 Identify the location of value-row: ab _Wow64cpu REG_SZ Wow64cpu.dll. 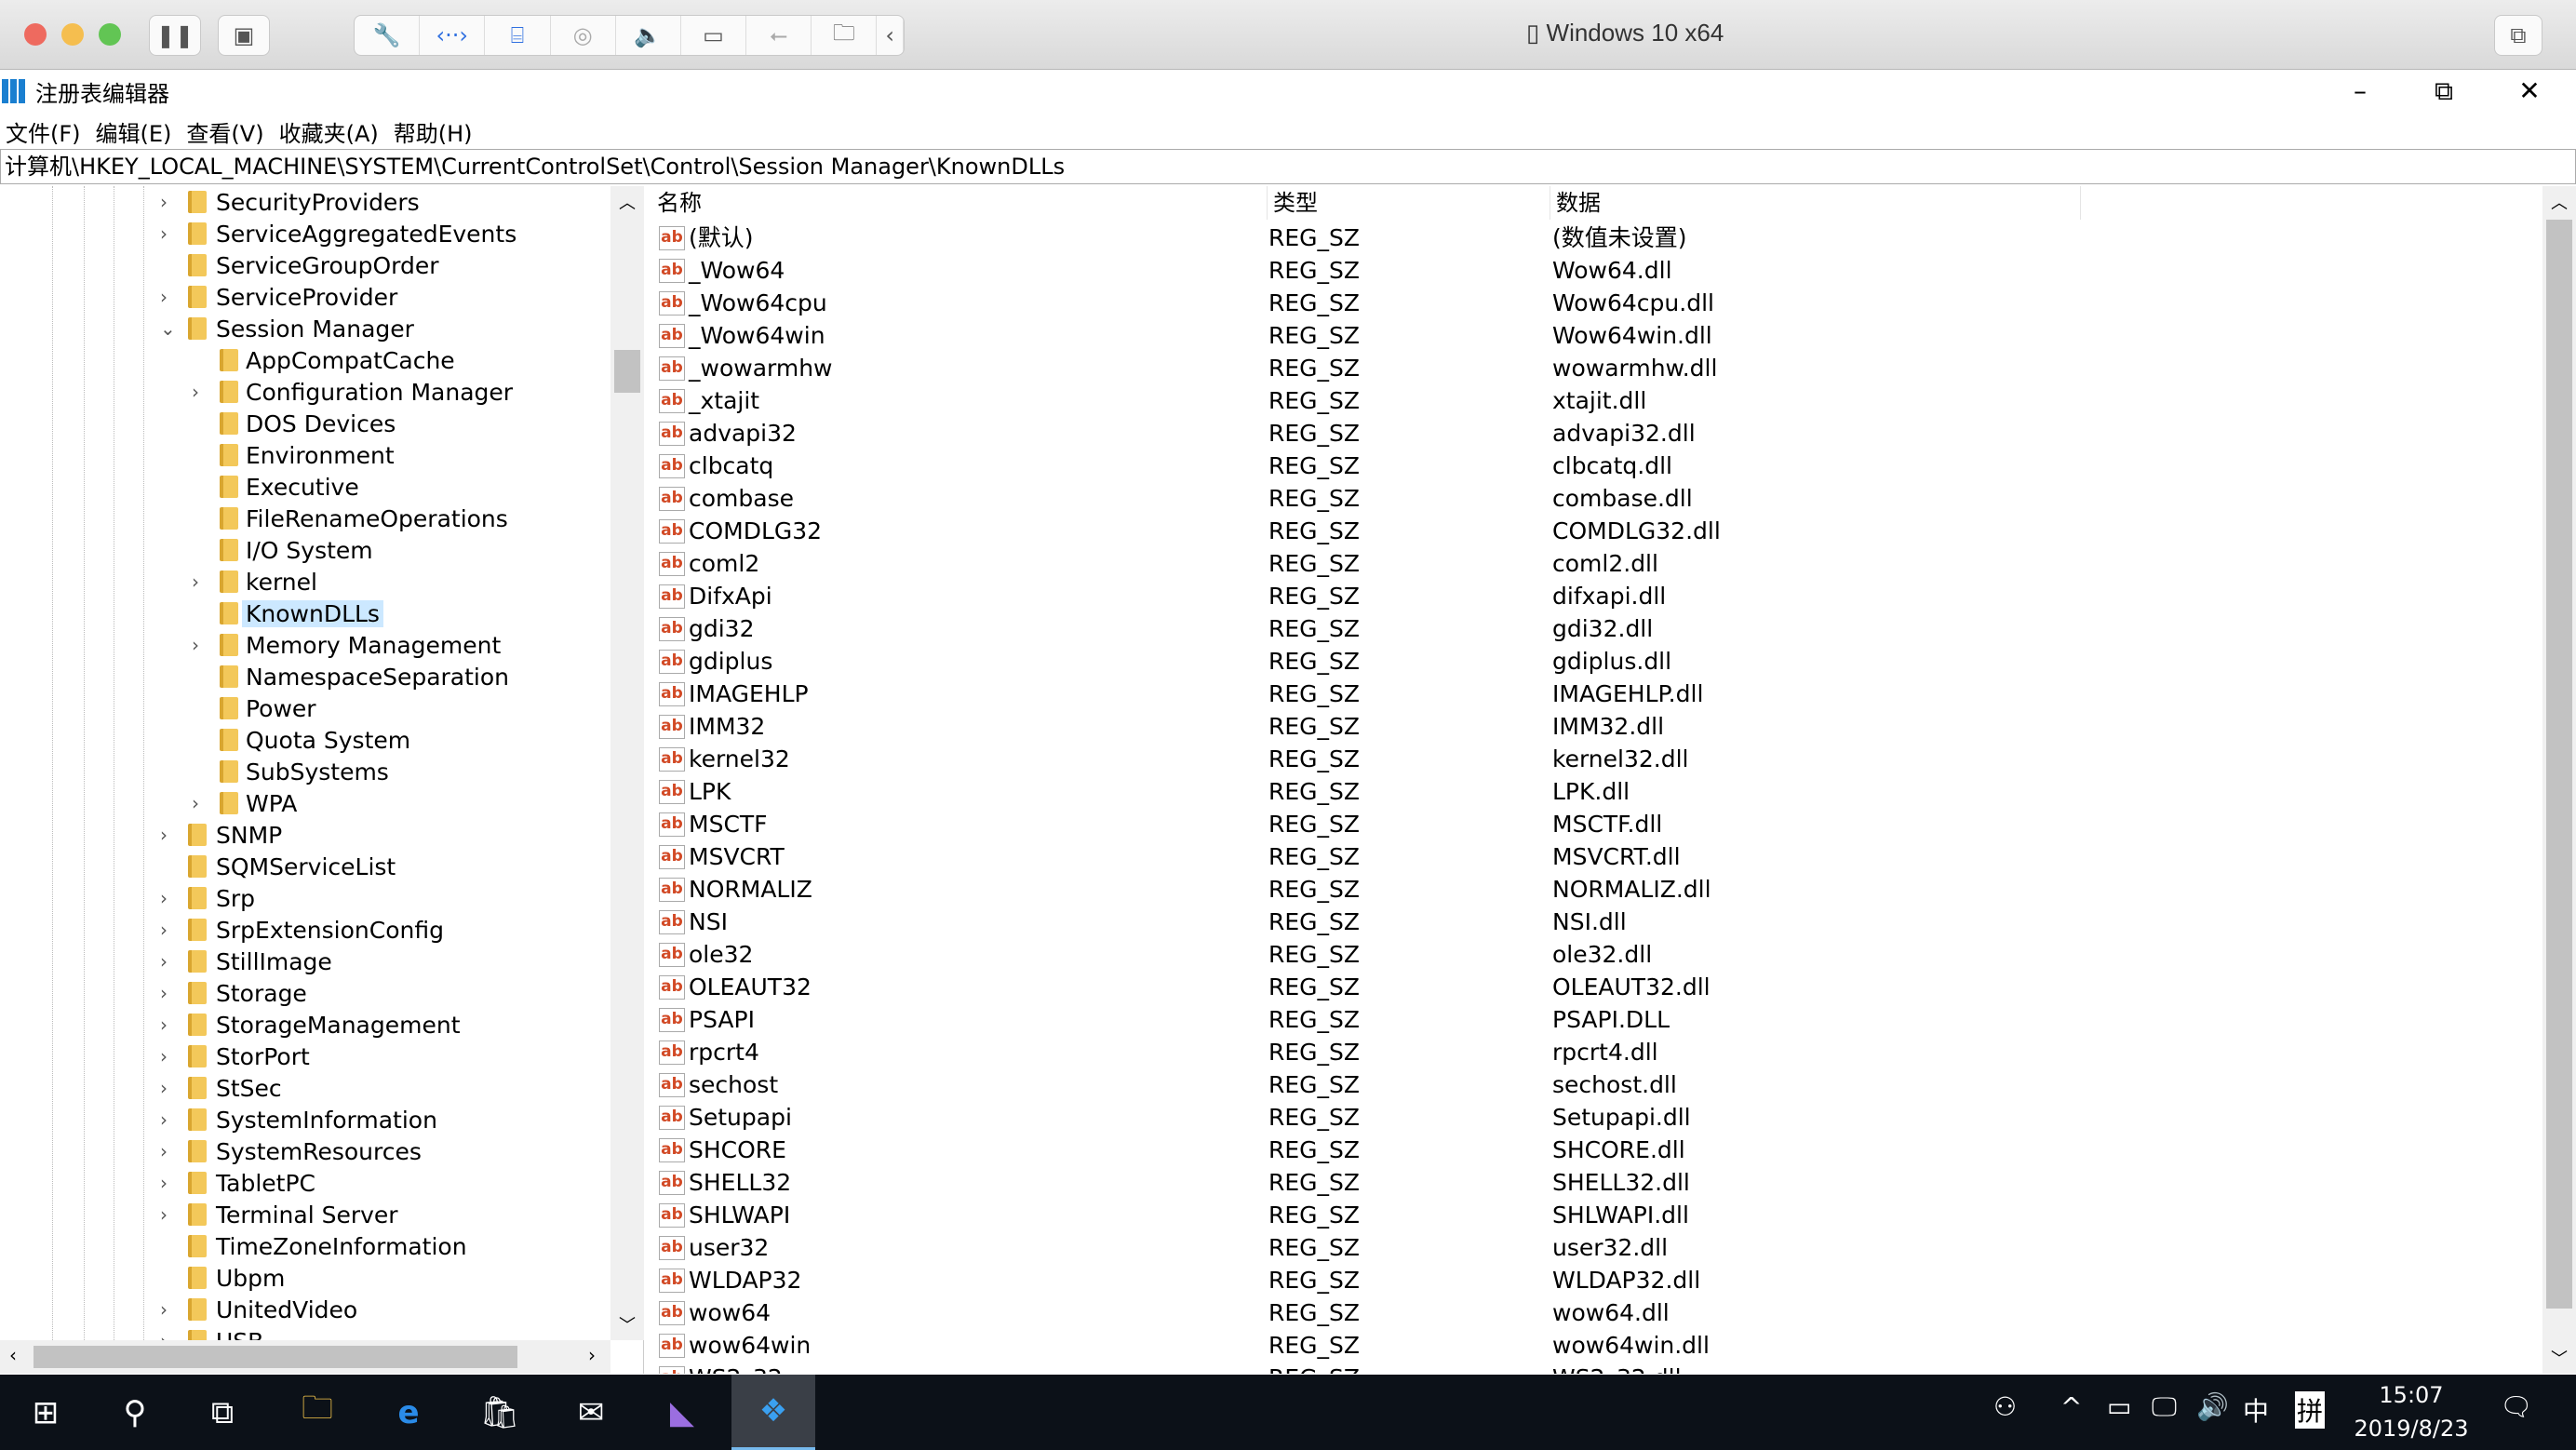
(1596, 303).